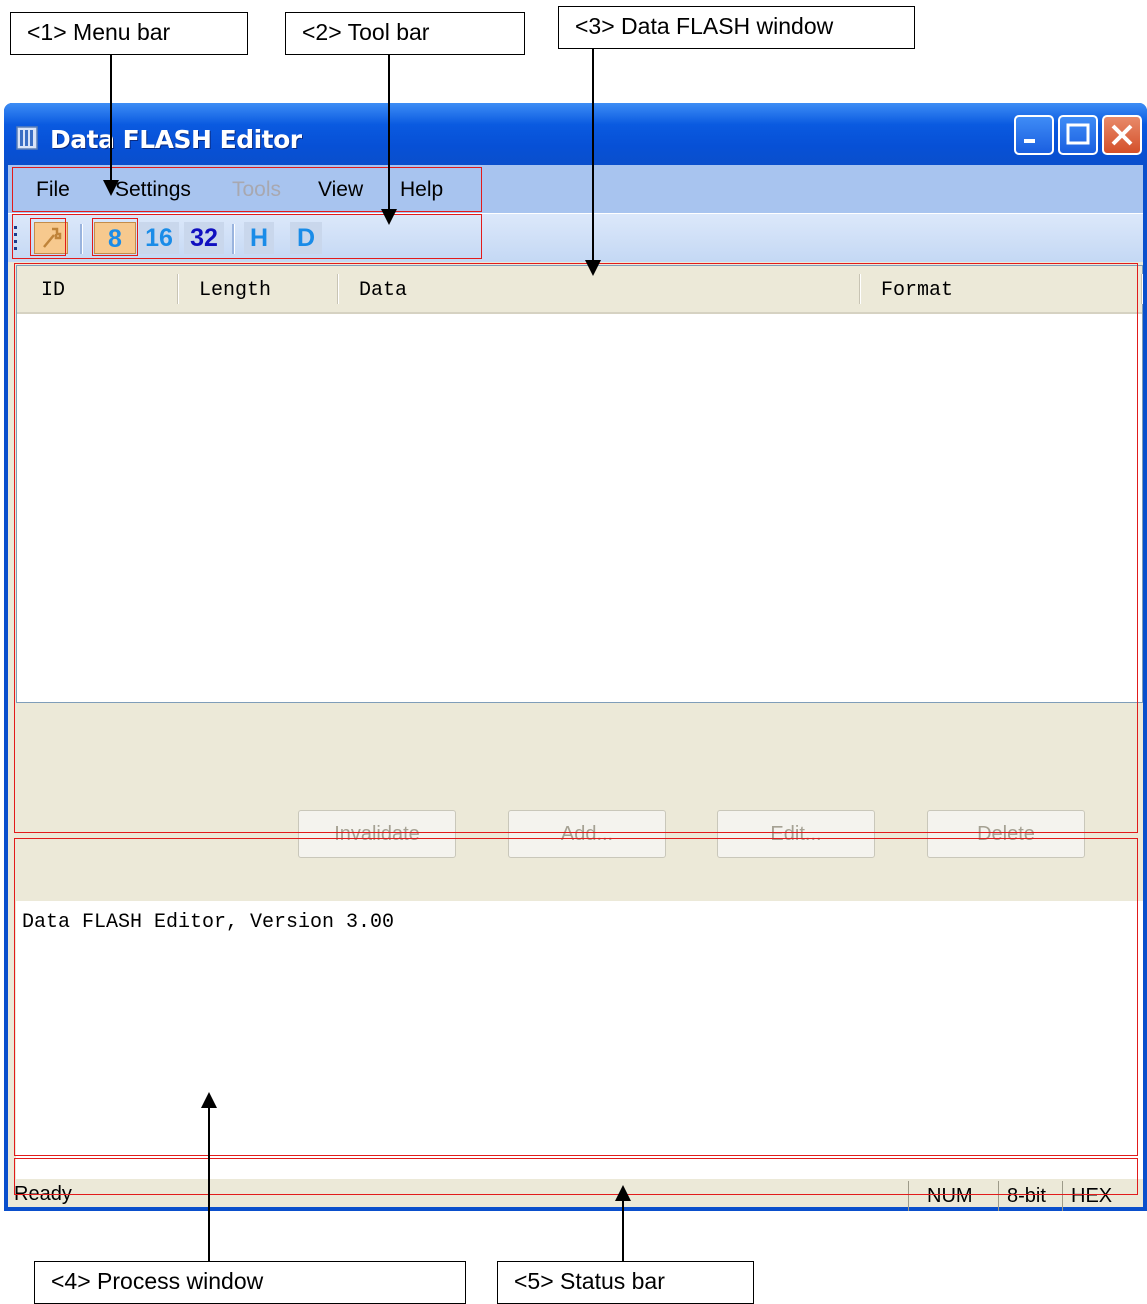 The height and width of the screenshot is (1304, 1147). What do you see at coordinates (623, 1230) in the screenshot?
I see `pointer-line-status-bar` at bounding box center [623, 1230].